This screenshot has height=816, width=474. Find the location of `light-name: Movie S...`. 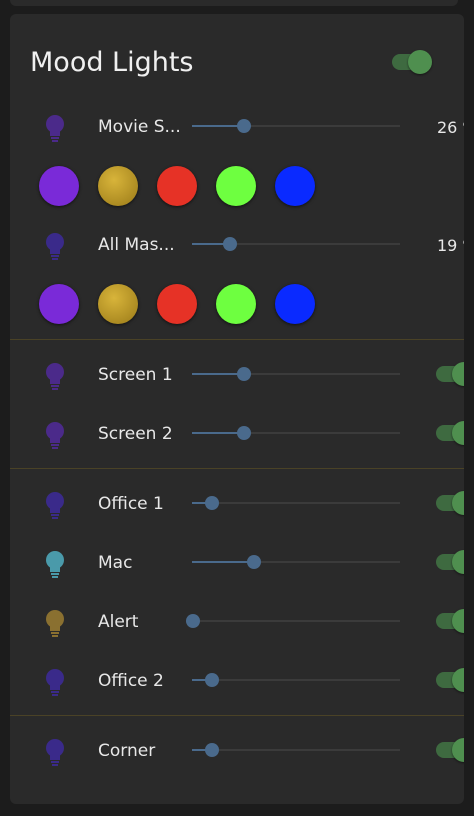

light-name: Movie S... is located at coordinates (139, 127).